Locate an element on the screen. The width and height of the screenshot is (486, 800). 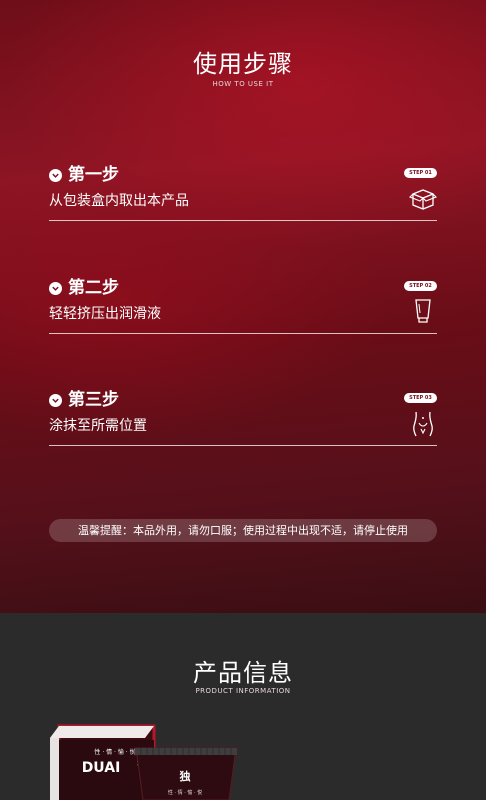
step-3-title: 第三步 is located at coordinates (93, 400).